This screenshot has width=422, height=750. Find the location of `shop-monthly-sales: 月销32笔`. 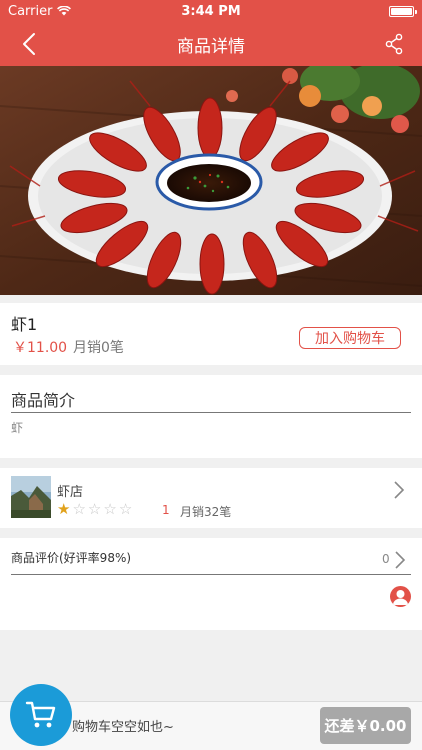

shop-monthly-sales: 月销32笔 is located at coordinates (206, 512).